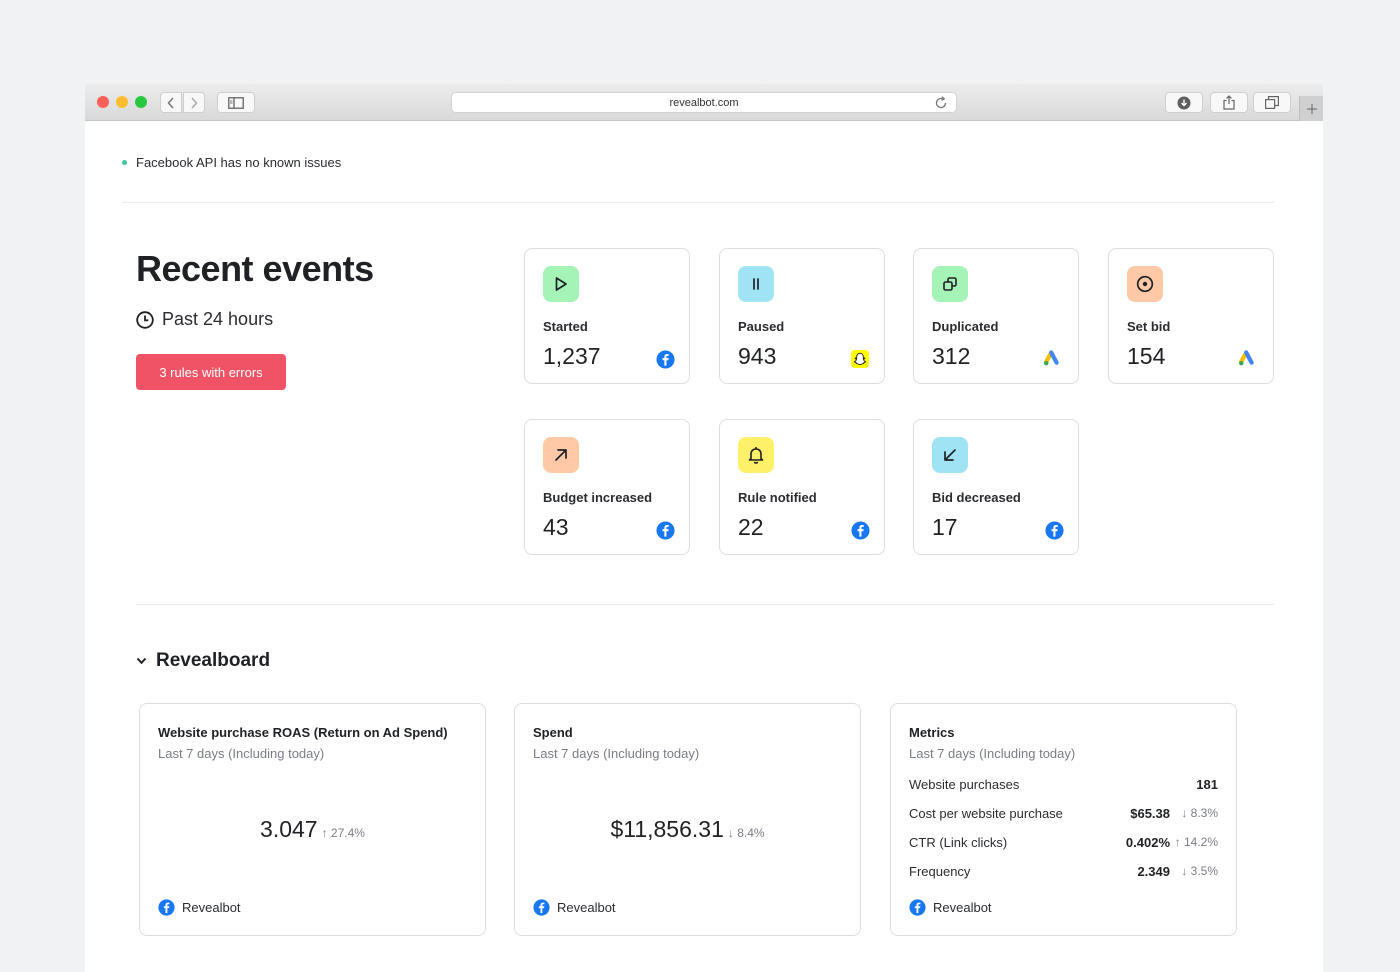  Describe the element at coordinates (756, 284) in the screenshot. I see `pause-icon` at that location.